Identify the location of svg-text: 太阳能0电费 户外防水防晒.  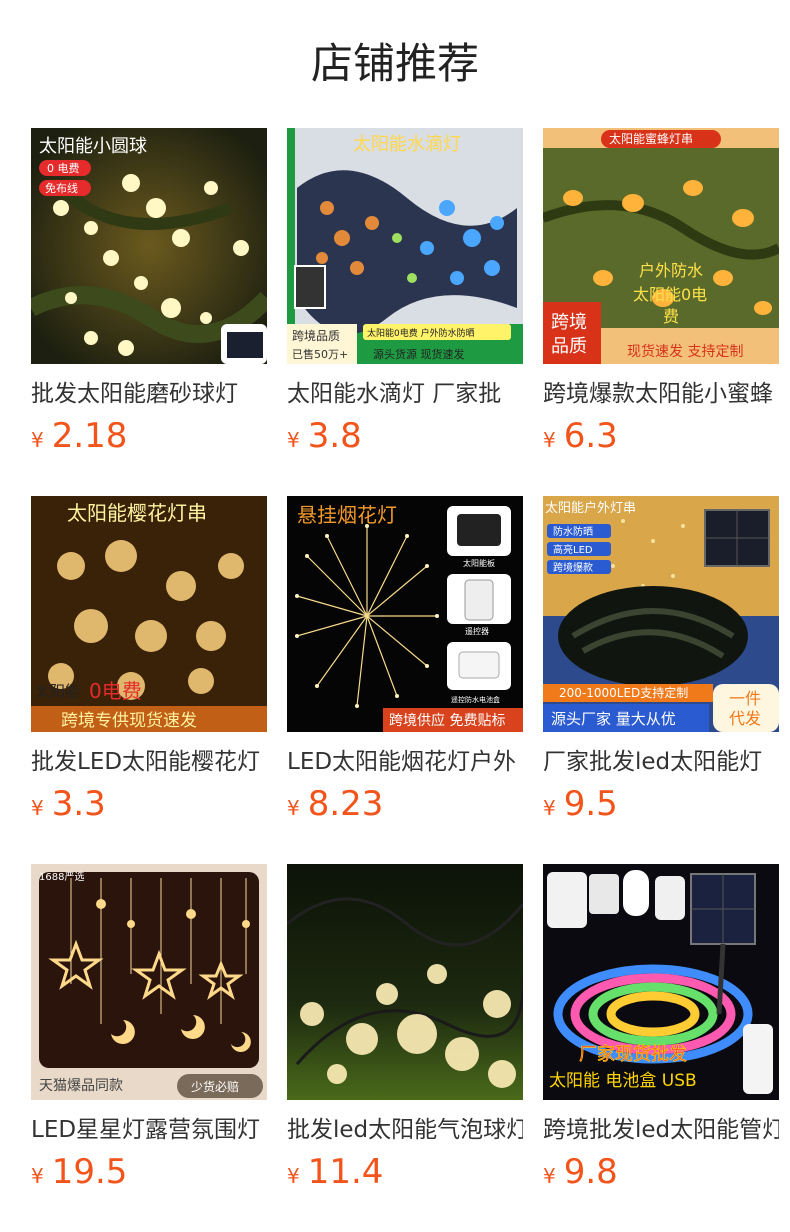
(421, 333).